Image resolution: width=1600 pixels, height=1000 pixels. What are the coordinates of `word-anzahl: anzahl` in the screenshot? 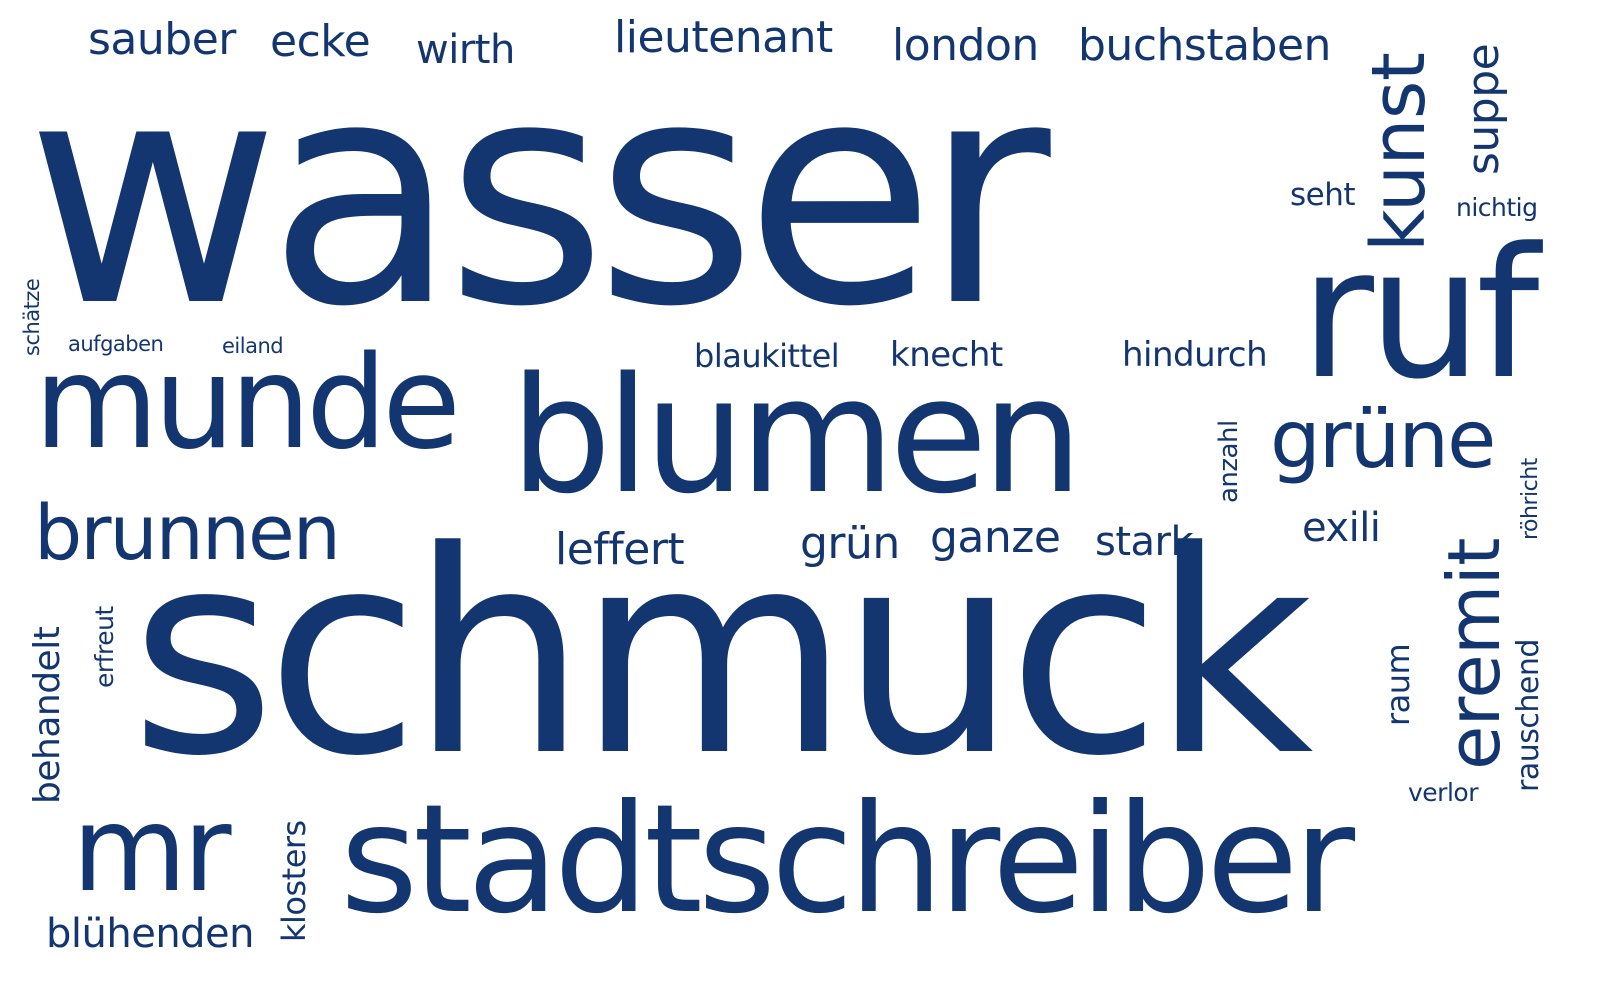 It's located at (1229, 461).